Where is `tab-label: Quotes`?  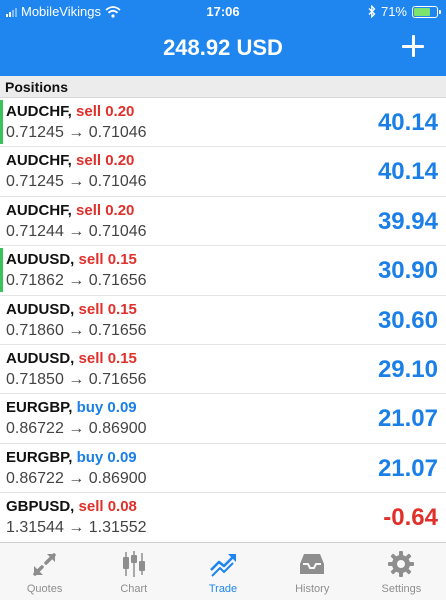 tab-label: Quotes is located at coordinates (44, 589).